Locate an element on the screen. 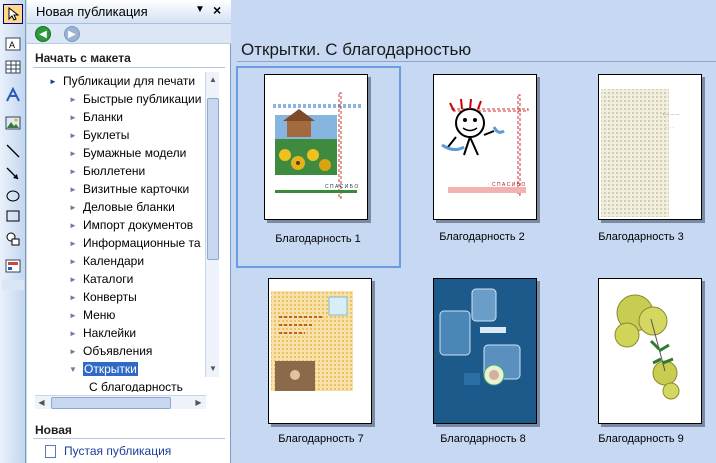 The image size is (716, 463). section-start-from-design: Начать с макета is located at coordinates (83, 58).